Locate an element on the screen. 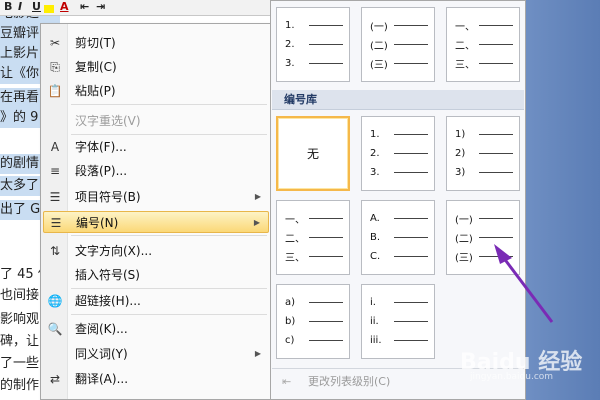 The width and height of the screenshot is (600, 400). annotation-arrow is located at coordinates (524, 283).